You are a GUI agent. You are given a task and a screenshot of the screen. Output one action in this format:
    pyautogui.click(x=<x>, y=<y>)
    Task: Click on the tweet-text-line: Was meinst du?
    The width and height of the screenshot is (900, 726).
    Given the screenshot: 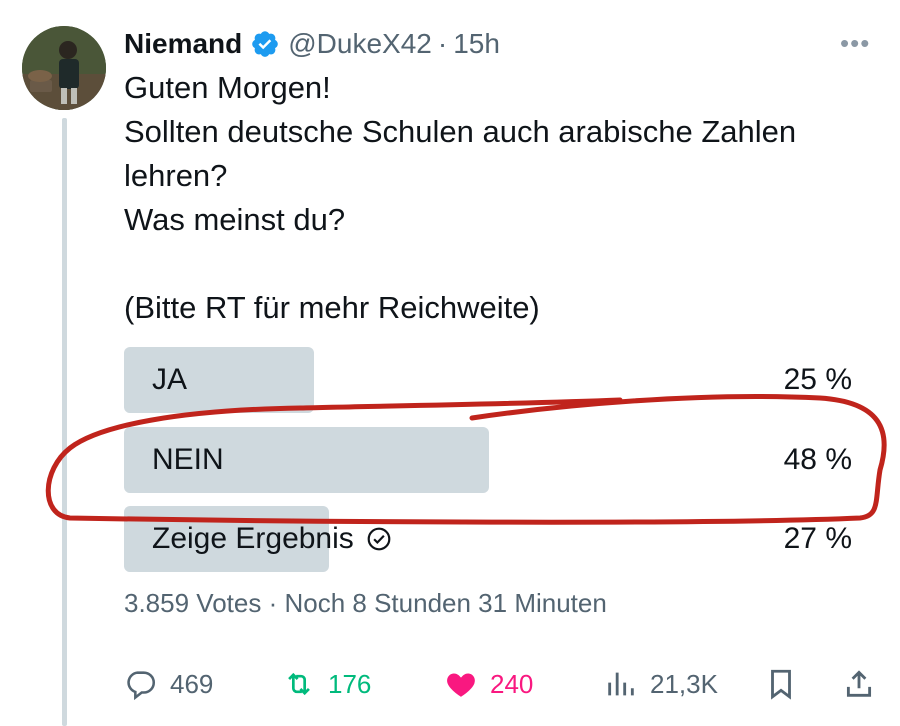 What is the action you would take?
    pyautogui.click(x=235, y=219)
    